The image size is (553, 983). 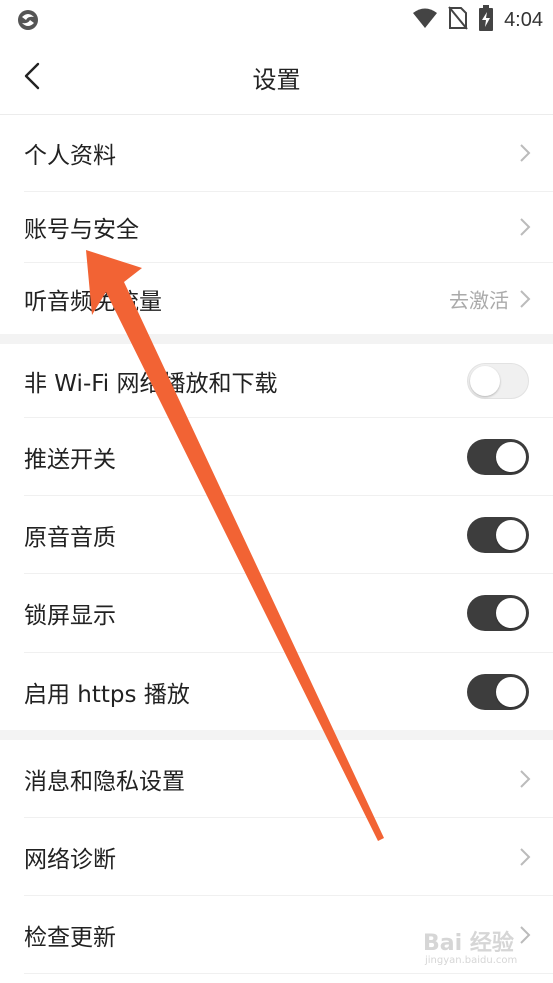 What do you see at coordinates (70, 459) in the screenshot?
I see `settings-item-label: 推送开关` at bounding box center [70, 459].